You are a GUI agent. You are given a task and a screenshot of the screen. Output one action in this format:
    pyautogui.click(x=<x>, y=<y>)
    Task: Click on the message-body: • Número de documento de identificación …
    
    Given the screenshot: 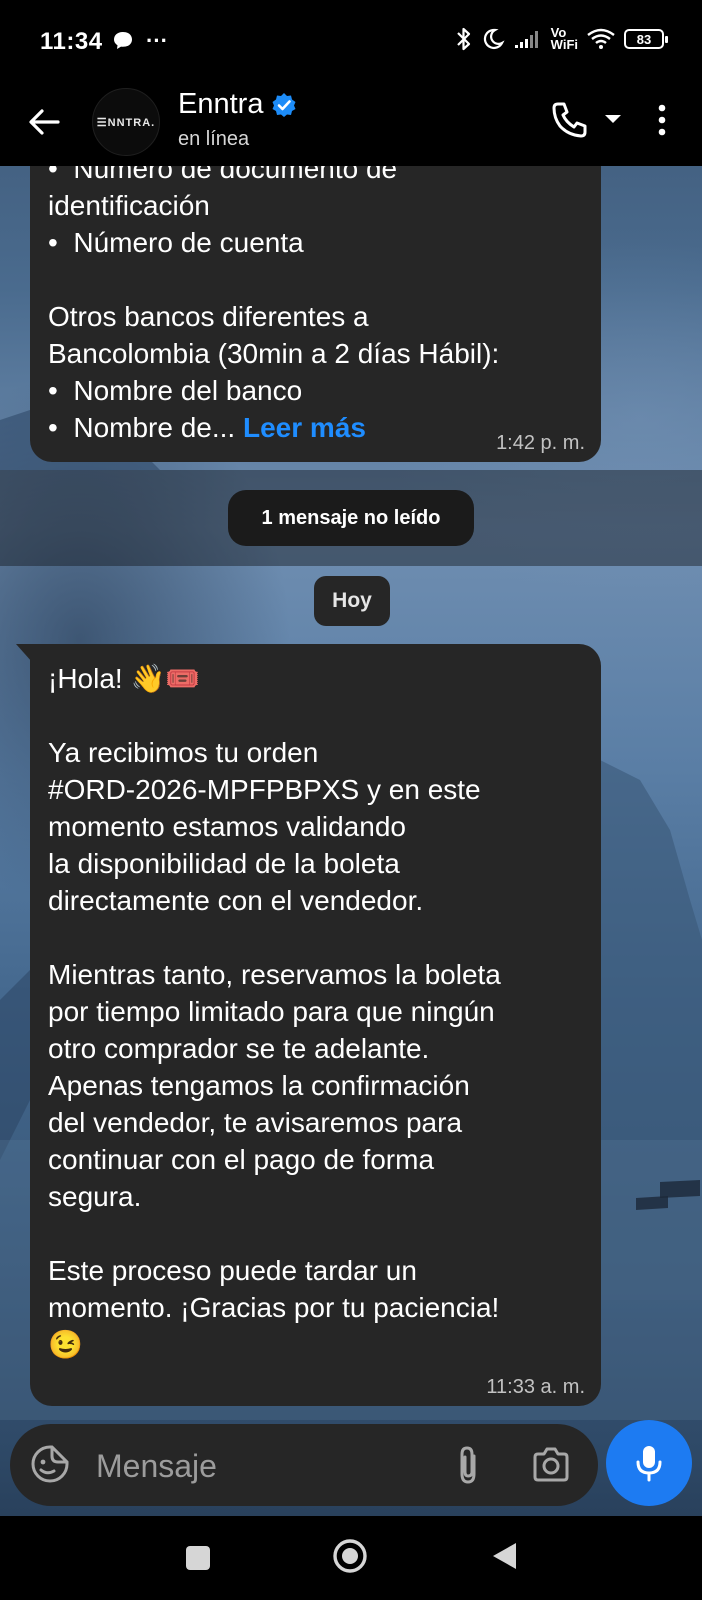 What is the action you would take?
    pyautogui.click(x=274, y=298)
    